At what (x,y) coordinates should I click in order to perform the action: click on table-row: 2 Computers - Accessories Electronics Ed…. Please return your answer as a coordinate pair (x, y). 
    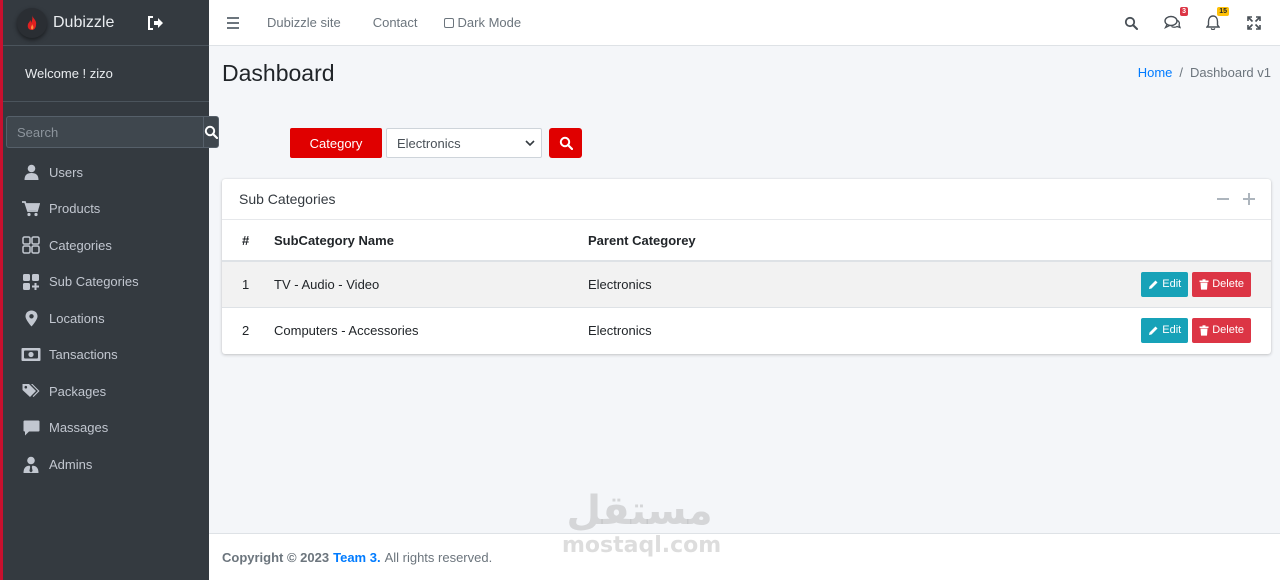
    Looking at the image, I should click on (746, 329).